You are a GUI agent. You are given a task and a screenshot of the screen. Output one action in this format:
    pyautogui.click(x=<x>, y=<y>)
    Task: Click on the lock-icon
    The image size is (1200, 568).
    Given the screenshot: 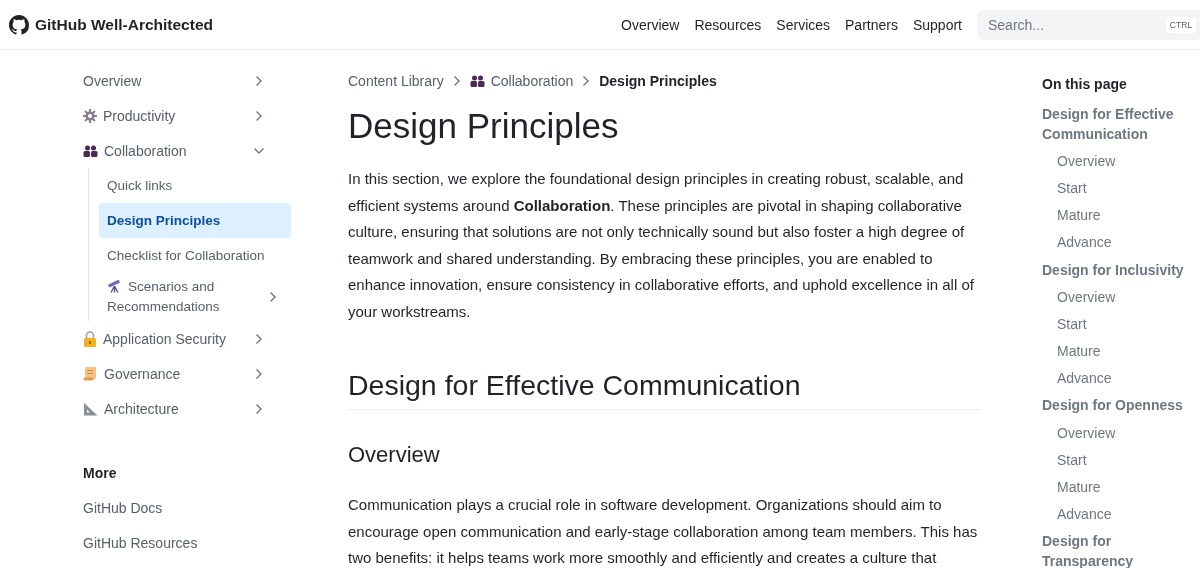 What is the action you would take?
    pyautogui.click(x=90, y=338)
    